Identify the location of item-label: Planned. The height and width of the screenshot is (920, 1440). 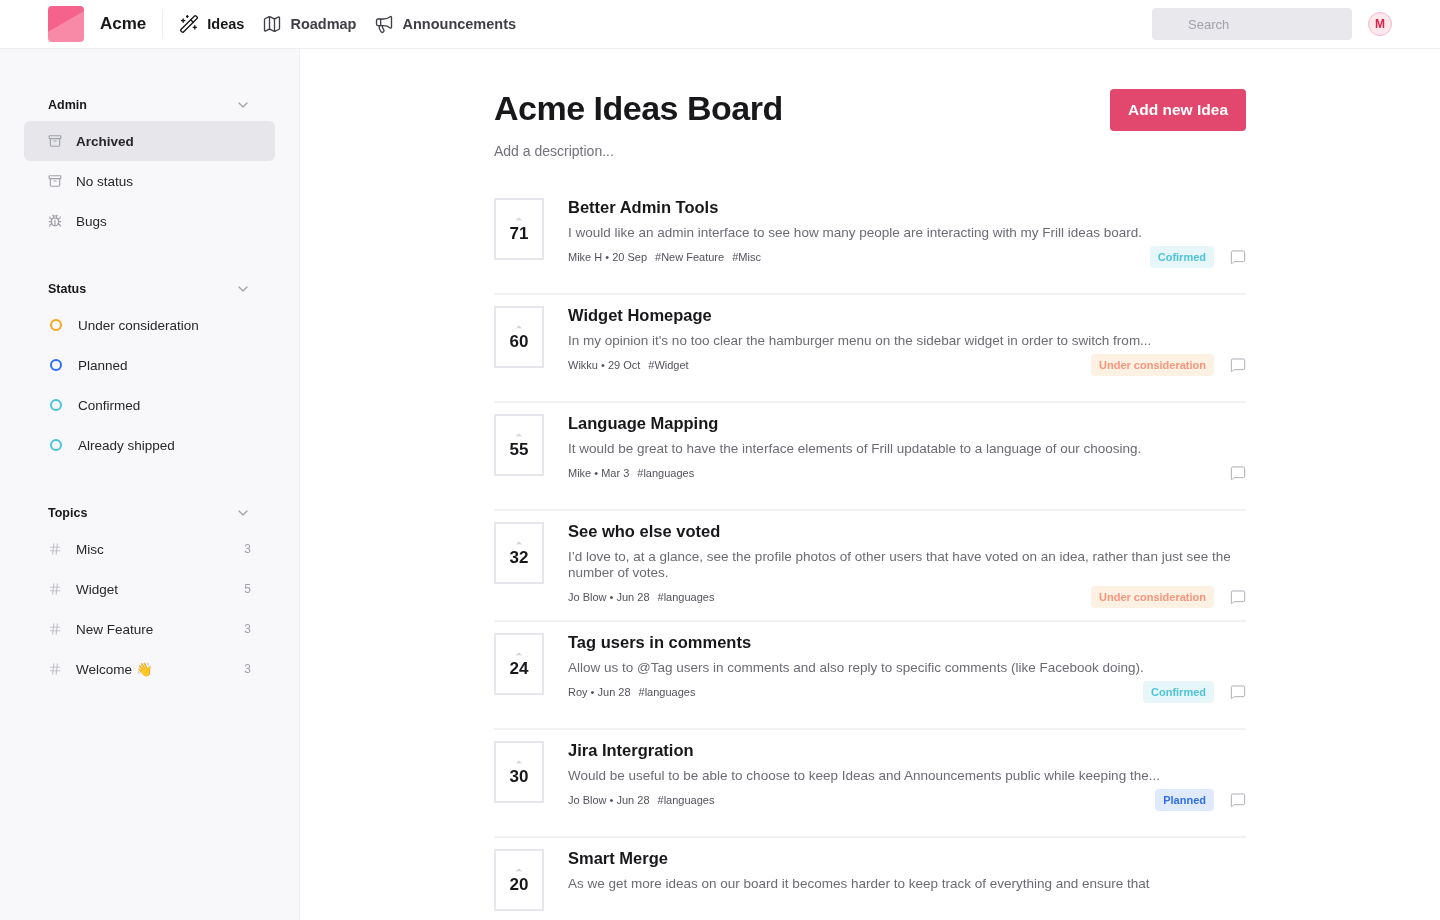
(103, 365).